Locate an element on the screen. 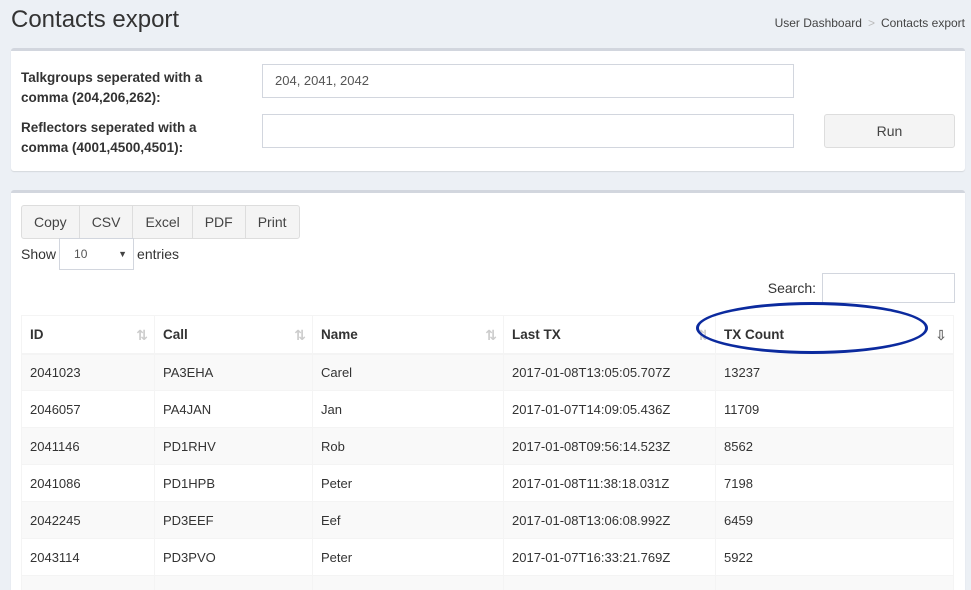 The image size is (971, 590). search-input is located at coordinates (888, 288).